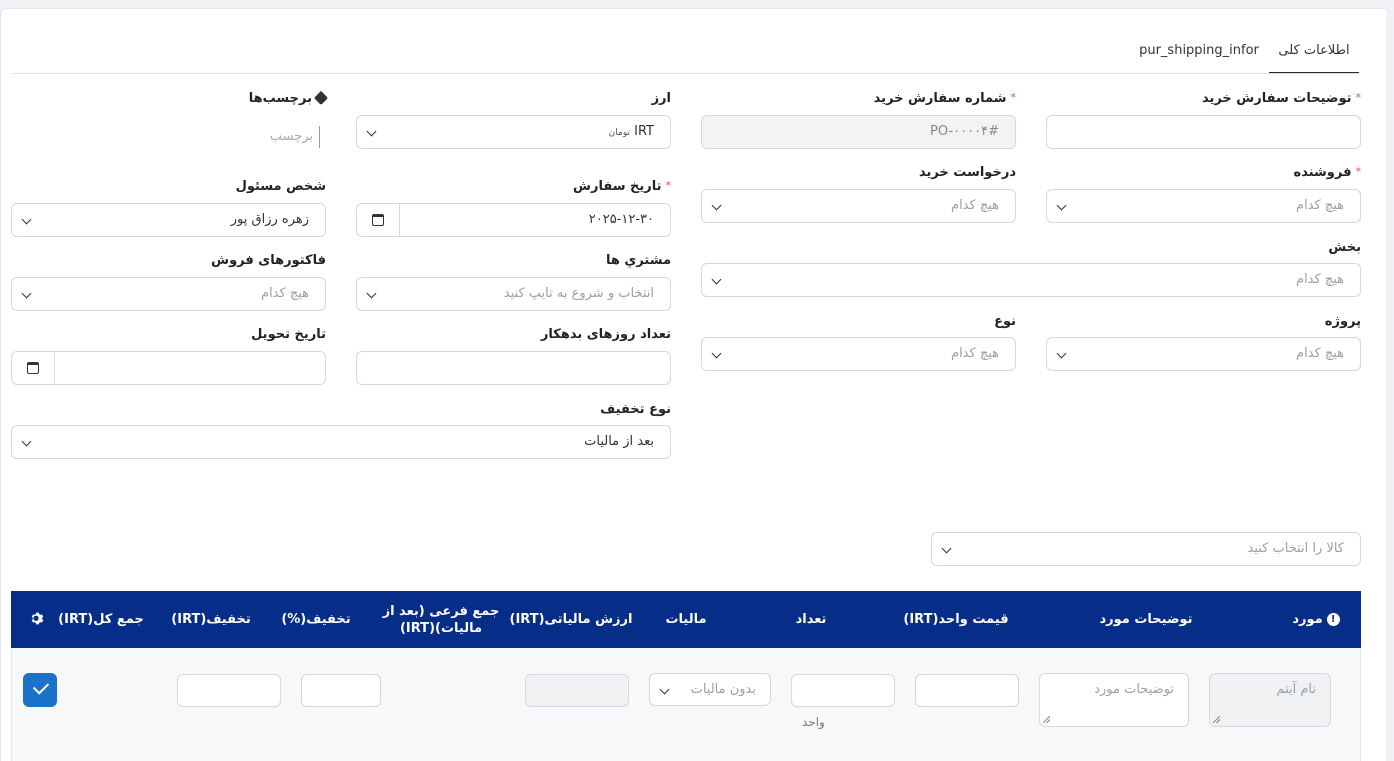 Image resolution: width=1394 pixels, height=761 pixels. Describe the element at coordinates (1270, 700) in the screenshot. I see `item-name-input: نام آیتم` at that location.